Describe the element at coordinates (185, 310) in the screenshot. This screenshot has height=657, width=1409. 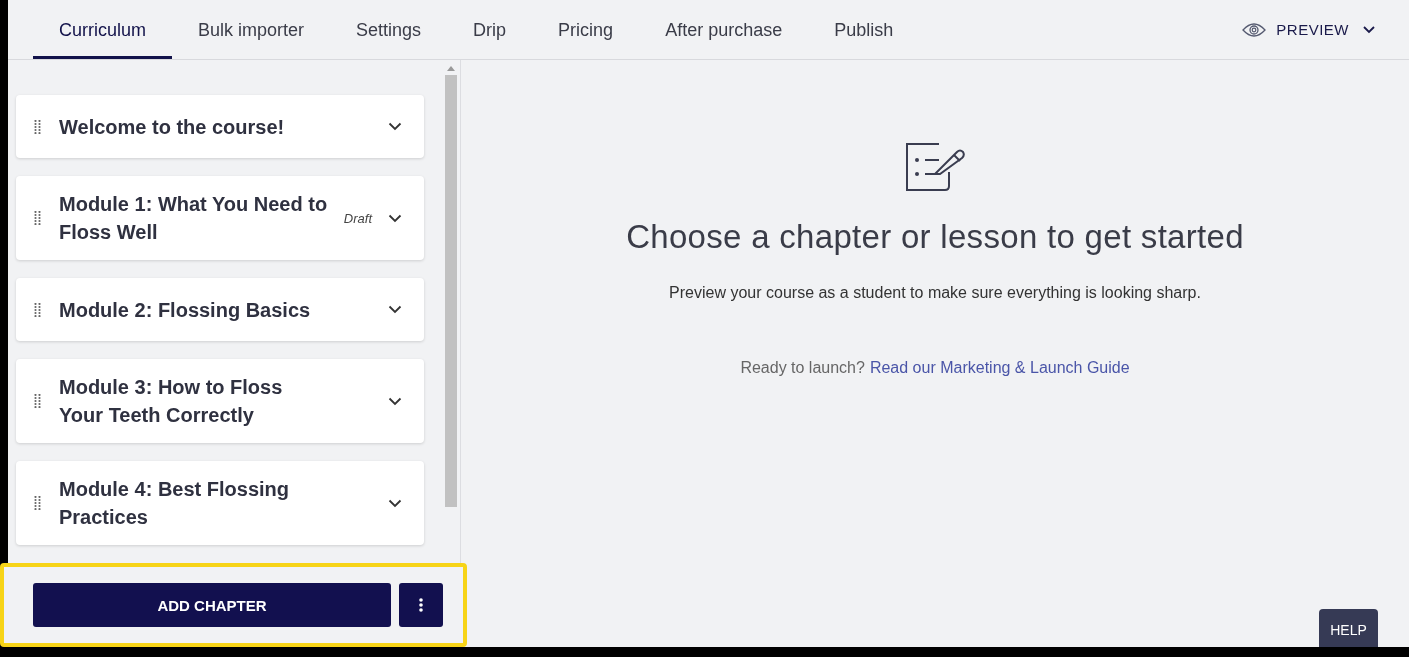
I see `chapter-title: Module 2: Flossing Basics` at that location.